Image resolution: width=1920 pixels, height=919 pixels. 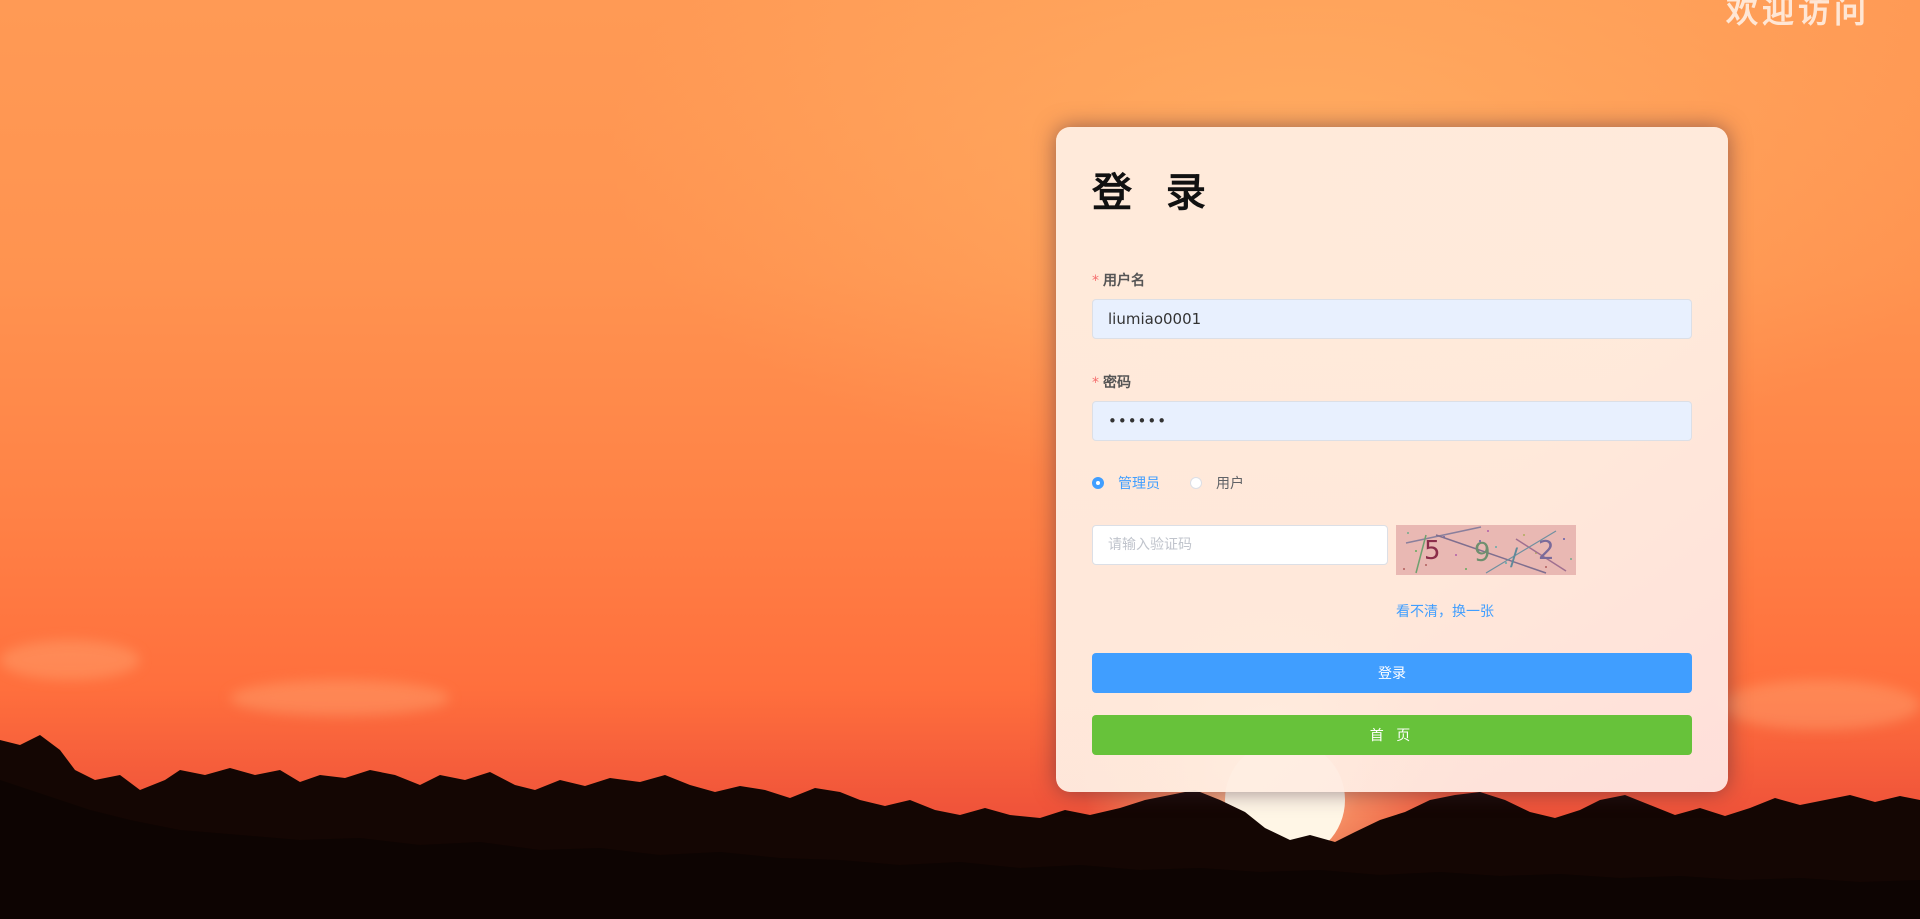 What do you see at coordinates (1098, 483) in the screenshot?
I see `radio-checked-icon` at bounding box center [1098, 483].